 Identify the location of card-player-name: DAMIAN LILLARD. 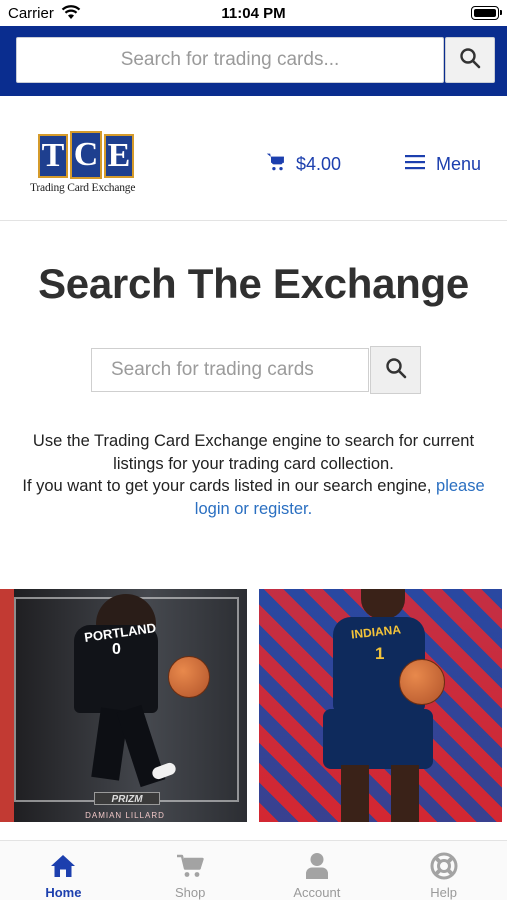
(125, 815).